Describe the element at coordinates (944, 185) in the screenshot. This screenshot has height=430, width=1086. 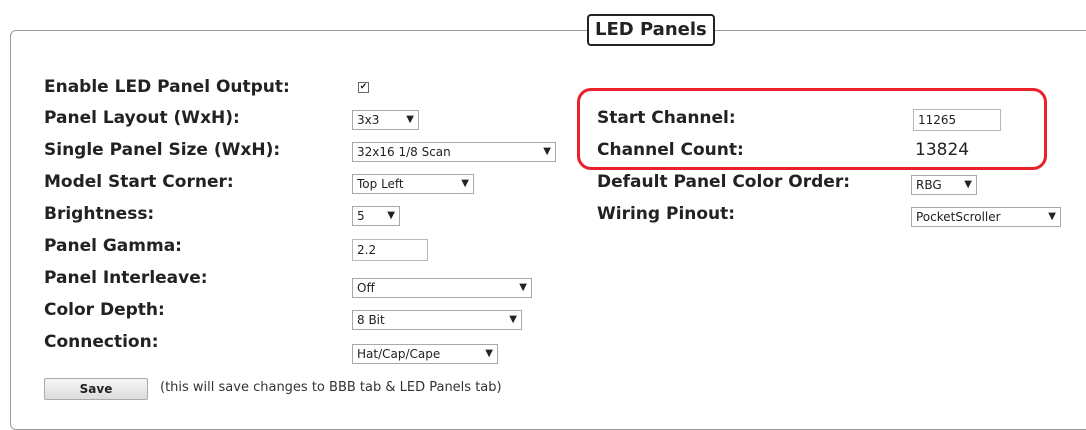
I see `color-order-select: RBG ▼` at that location.